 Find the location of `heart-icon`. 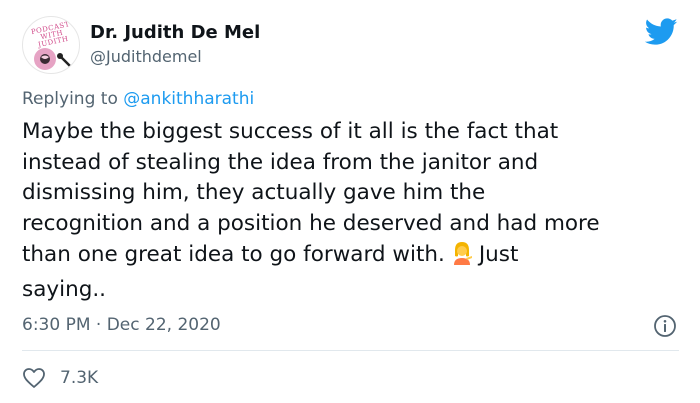

heart-icon is located at coordinates (34, 378).